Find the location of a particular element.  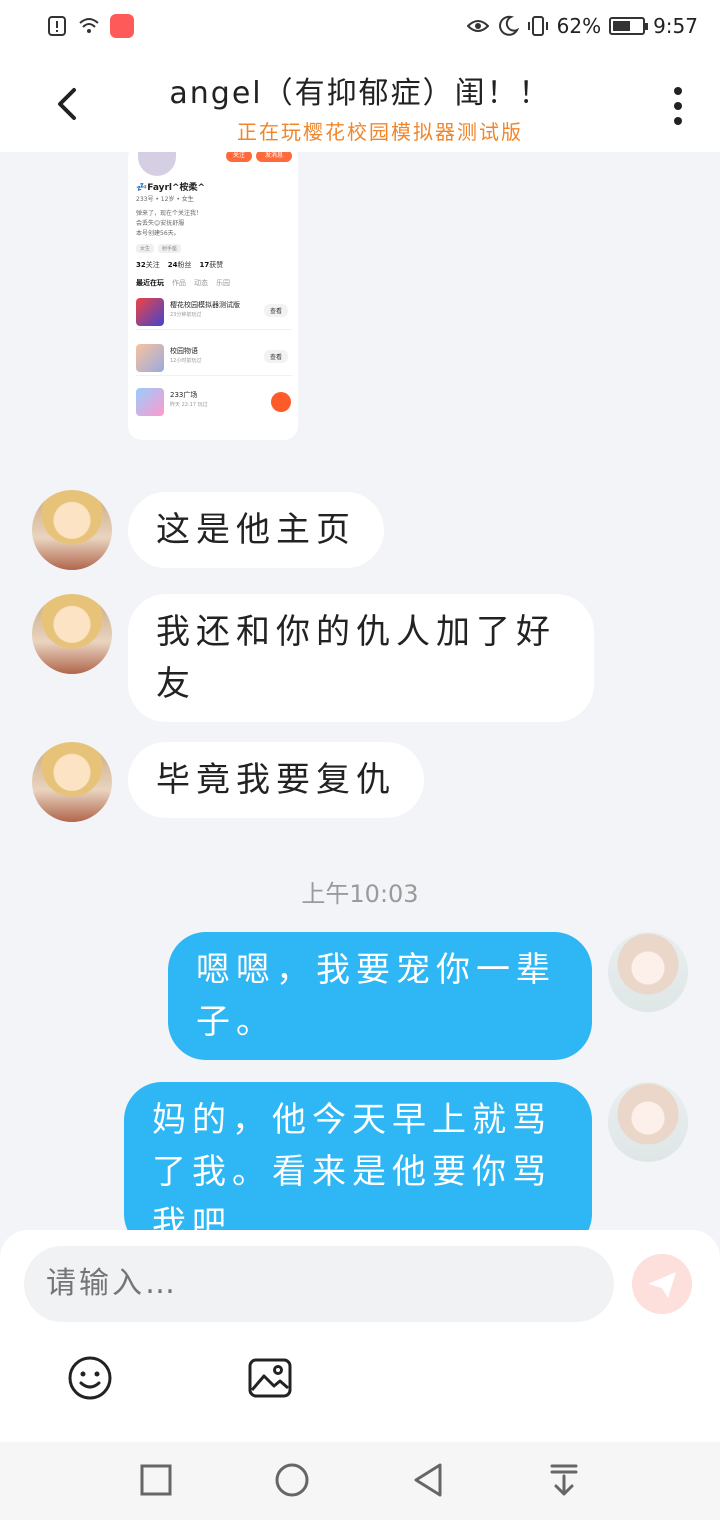

back-icon is located at coordinates (428, 1480).